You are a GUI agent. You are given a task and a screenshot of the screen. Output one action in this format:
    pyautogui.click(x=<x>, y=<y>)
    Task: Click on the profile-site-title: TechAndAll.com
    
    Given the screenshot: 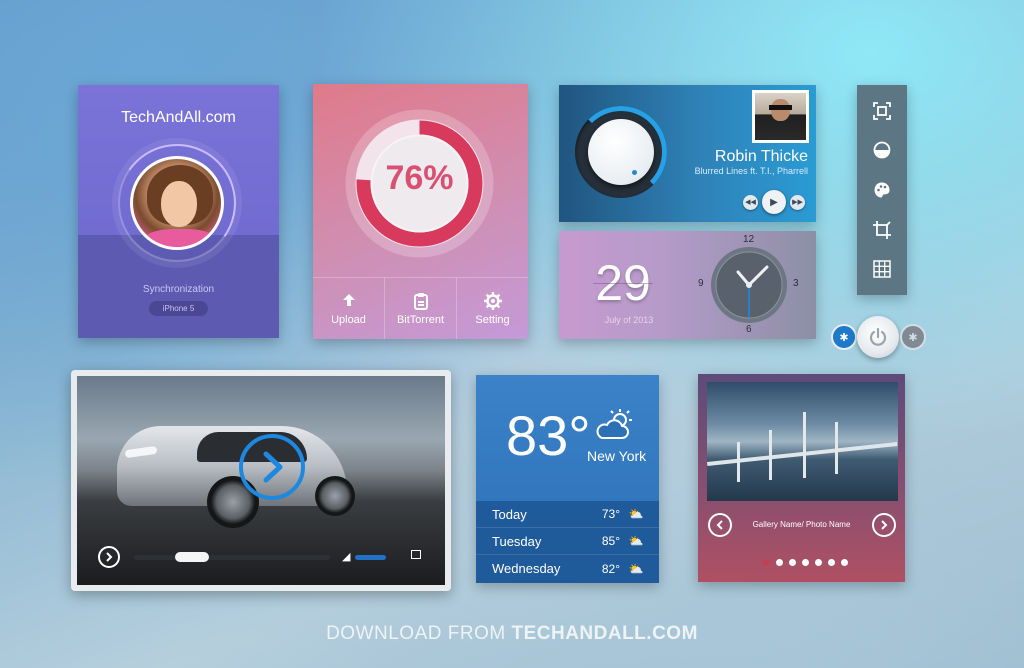 What is the action you would take?
    pyautogui.click(x=178, y=117)
    